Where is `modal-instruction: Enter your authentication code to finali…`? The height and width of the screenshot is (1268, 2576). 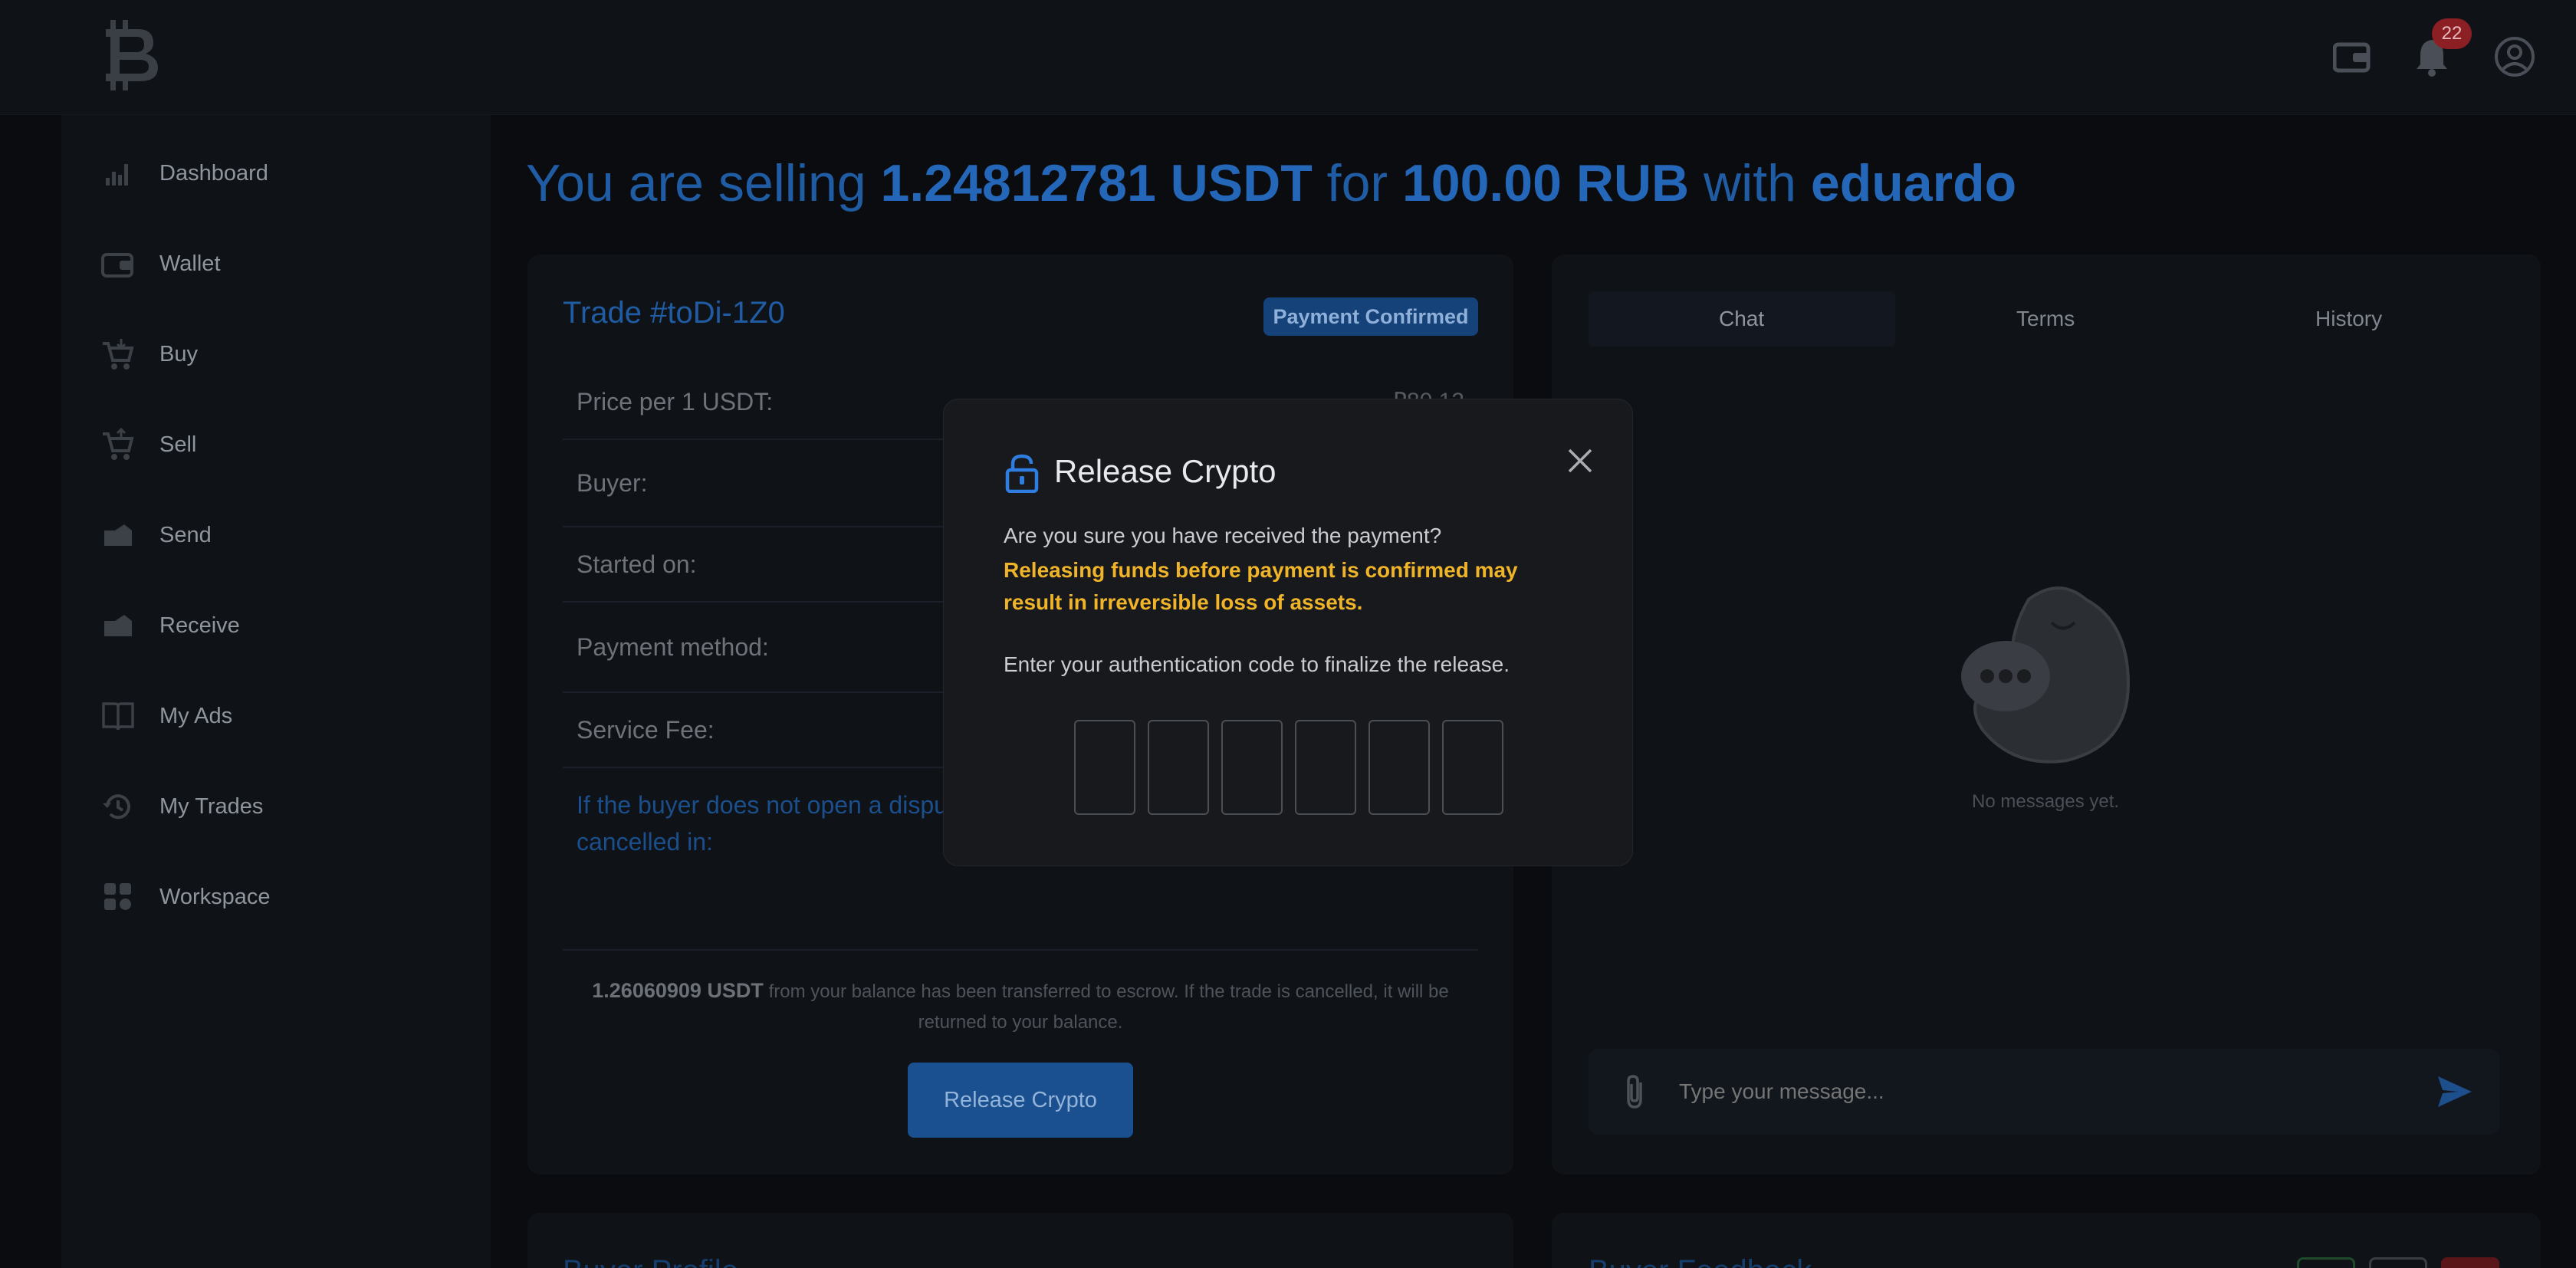 modal-instruction: Enter your authentication code to finali… is located at coordinates (1257, 664).